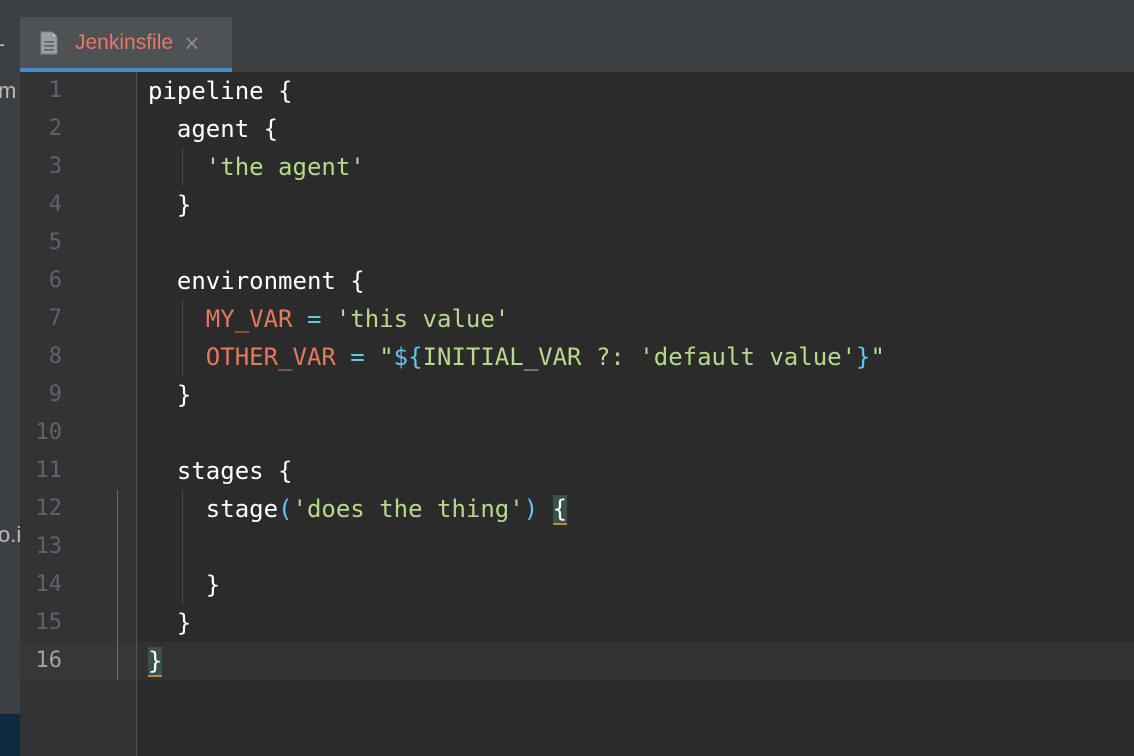 This screenshot has width=1134, height=756. Describe the element at coordinates (408, 509) in the screenshot. I see `code-token: 'does the thing'` at that location.